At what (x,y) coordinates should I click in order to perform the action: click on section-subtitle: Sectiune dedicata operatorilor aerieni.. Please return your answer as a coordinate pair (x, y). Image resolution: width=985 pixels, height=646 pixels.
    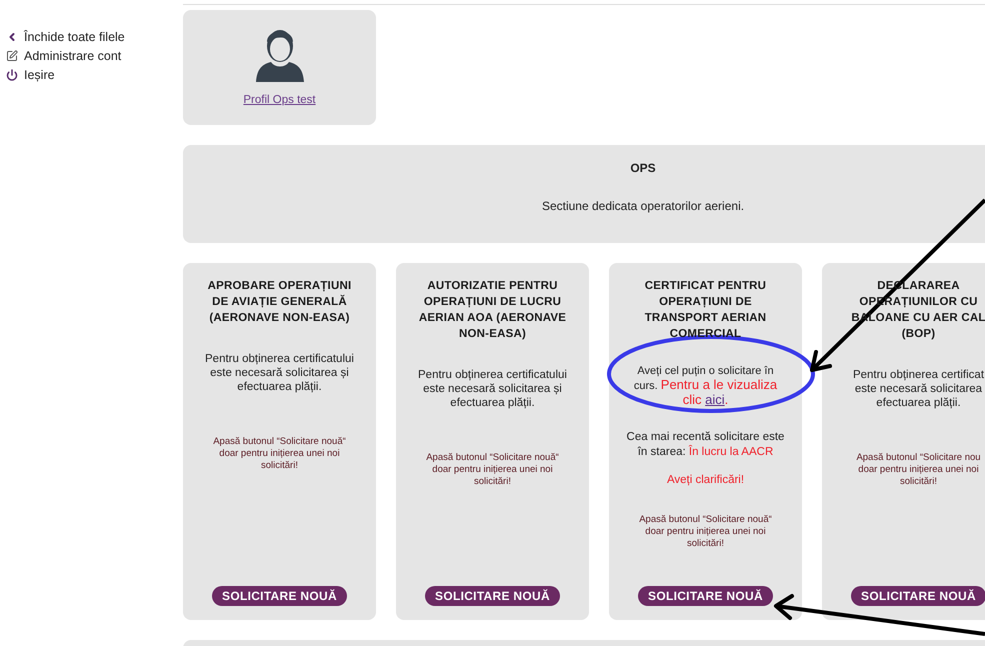
    Looking at the image, I should click on (643, 206).